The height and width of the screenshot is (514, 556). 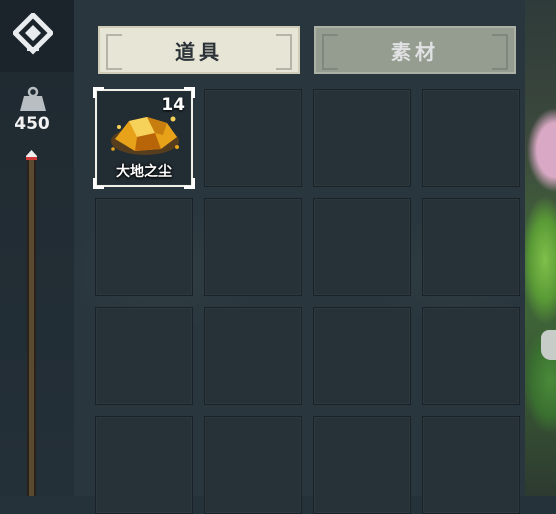 What do you see at coordinates (31, 155) in the screenshot?
I see `gauge-marker-icon` at bounding box center [31, 155].